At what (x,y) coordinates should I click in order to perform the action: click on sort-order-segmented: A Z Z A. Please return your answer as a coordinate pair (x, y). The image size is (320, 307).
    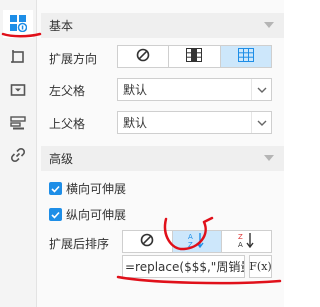
    Looking at the image, I should click on (197, 241).